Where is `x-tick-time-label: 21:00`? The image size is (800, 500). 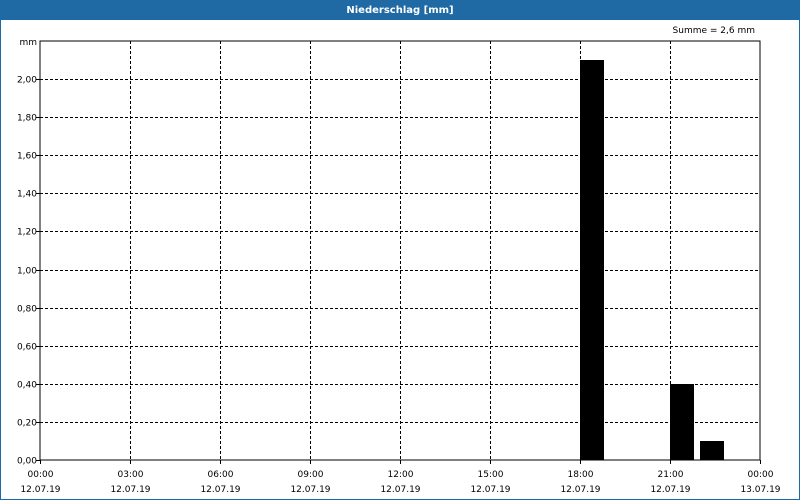
x-tick-time-label: 21:00 is located at coordinates (671, 475).